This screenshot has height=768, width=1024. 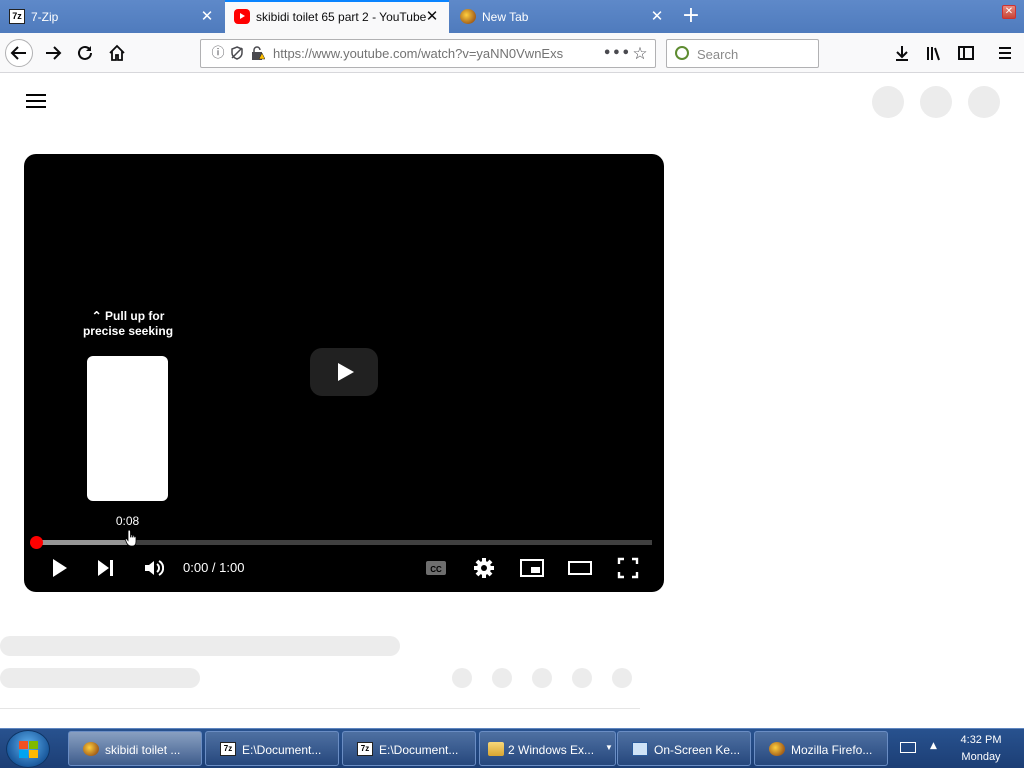 I want to click on skip-next-icon, so click(x=105, y=568).